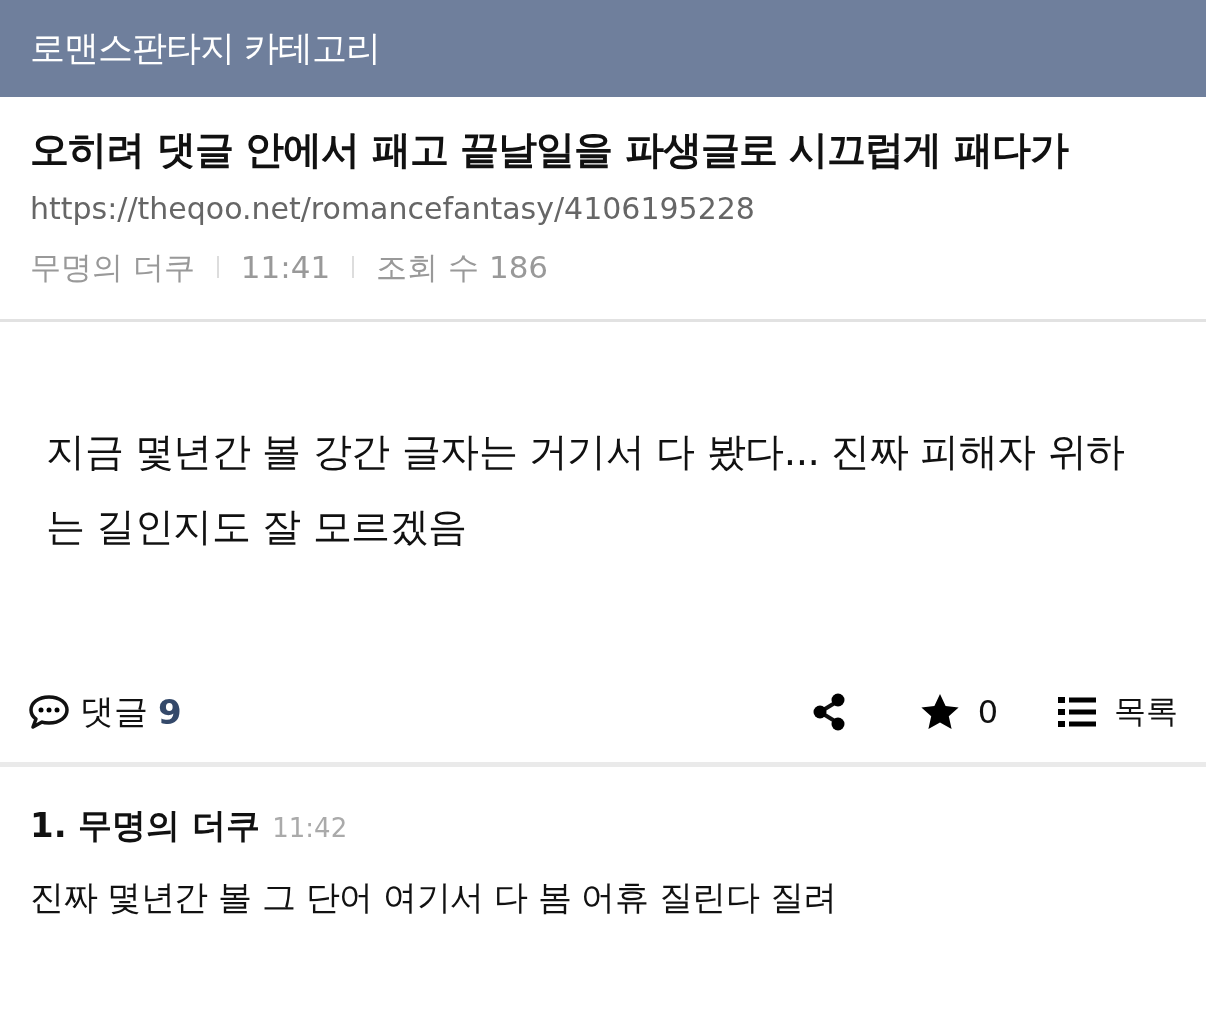  I want to click on post-time: 11:41, so click(285, 267).